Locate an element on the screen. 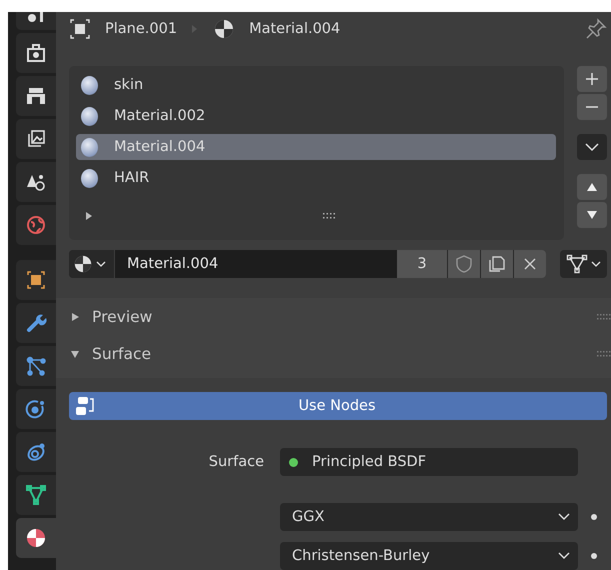 The width and height of the screenshot is (611, 570). material-slot: skin is located at coordinates (316, 85).